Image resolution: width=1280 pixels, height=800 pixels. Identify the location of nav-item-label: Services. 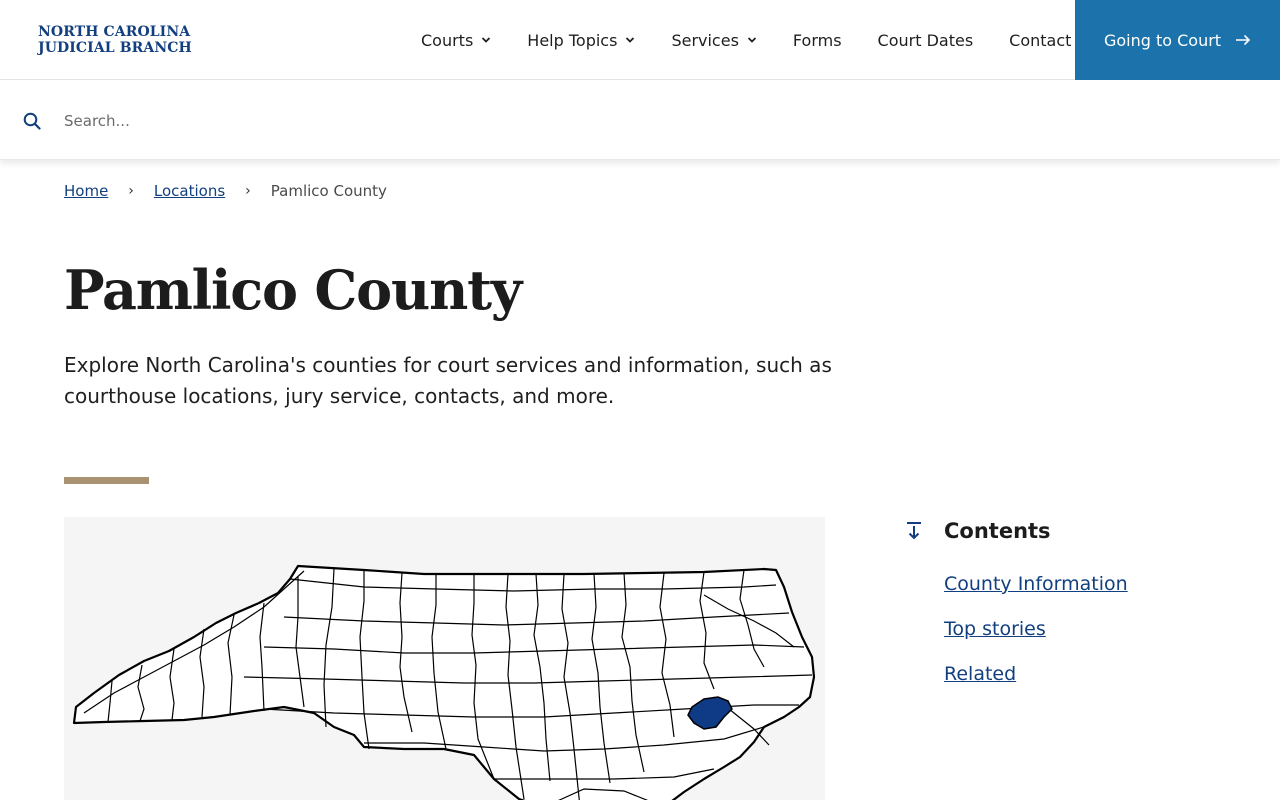
(705, 40).